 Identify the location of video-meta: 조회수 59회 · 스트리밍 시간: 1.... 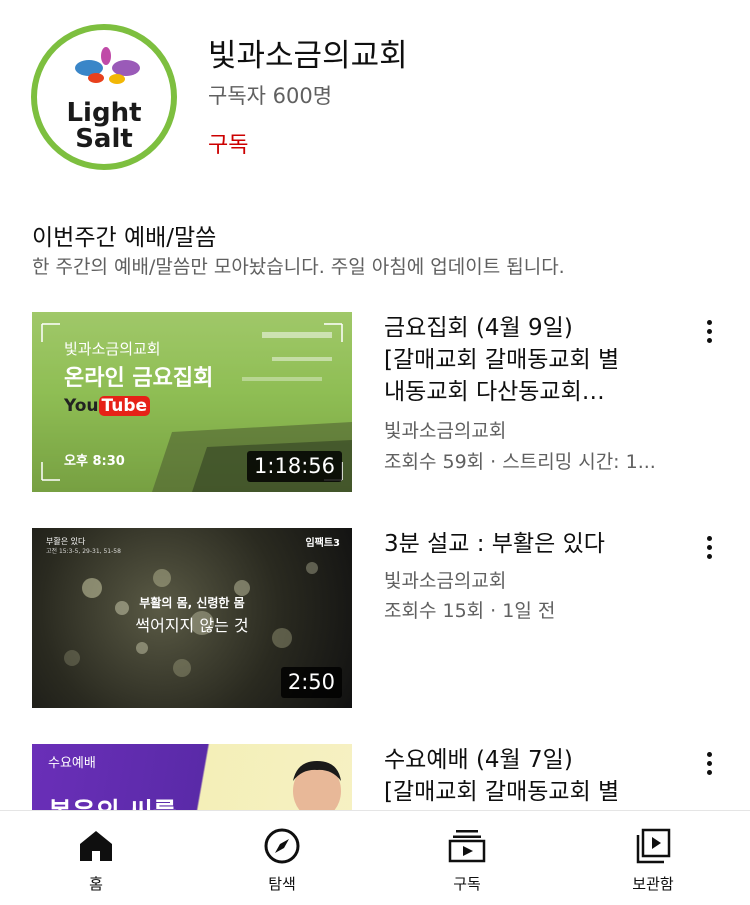
(520, 462).